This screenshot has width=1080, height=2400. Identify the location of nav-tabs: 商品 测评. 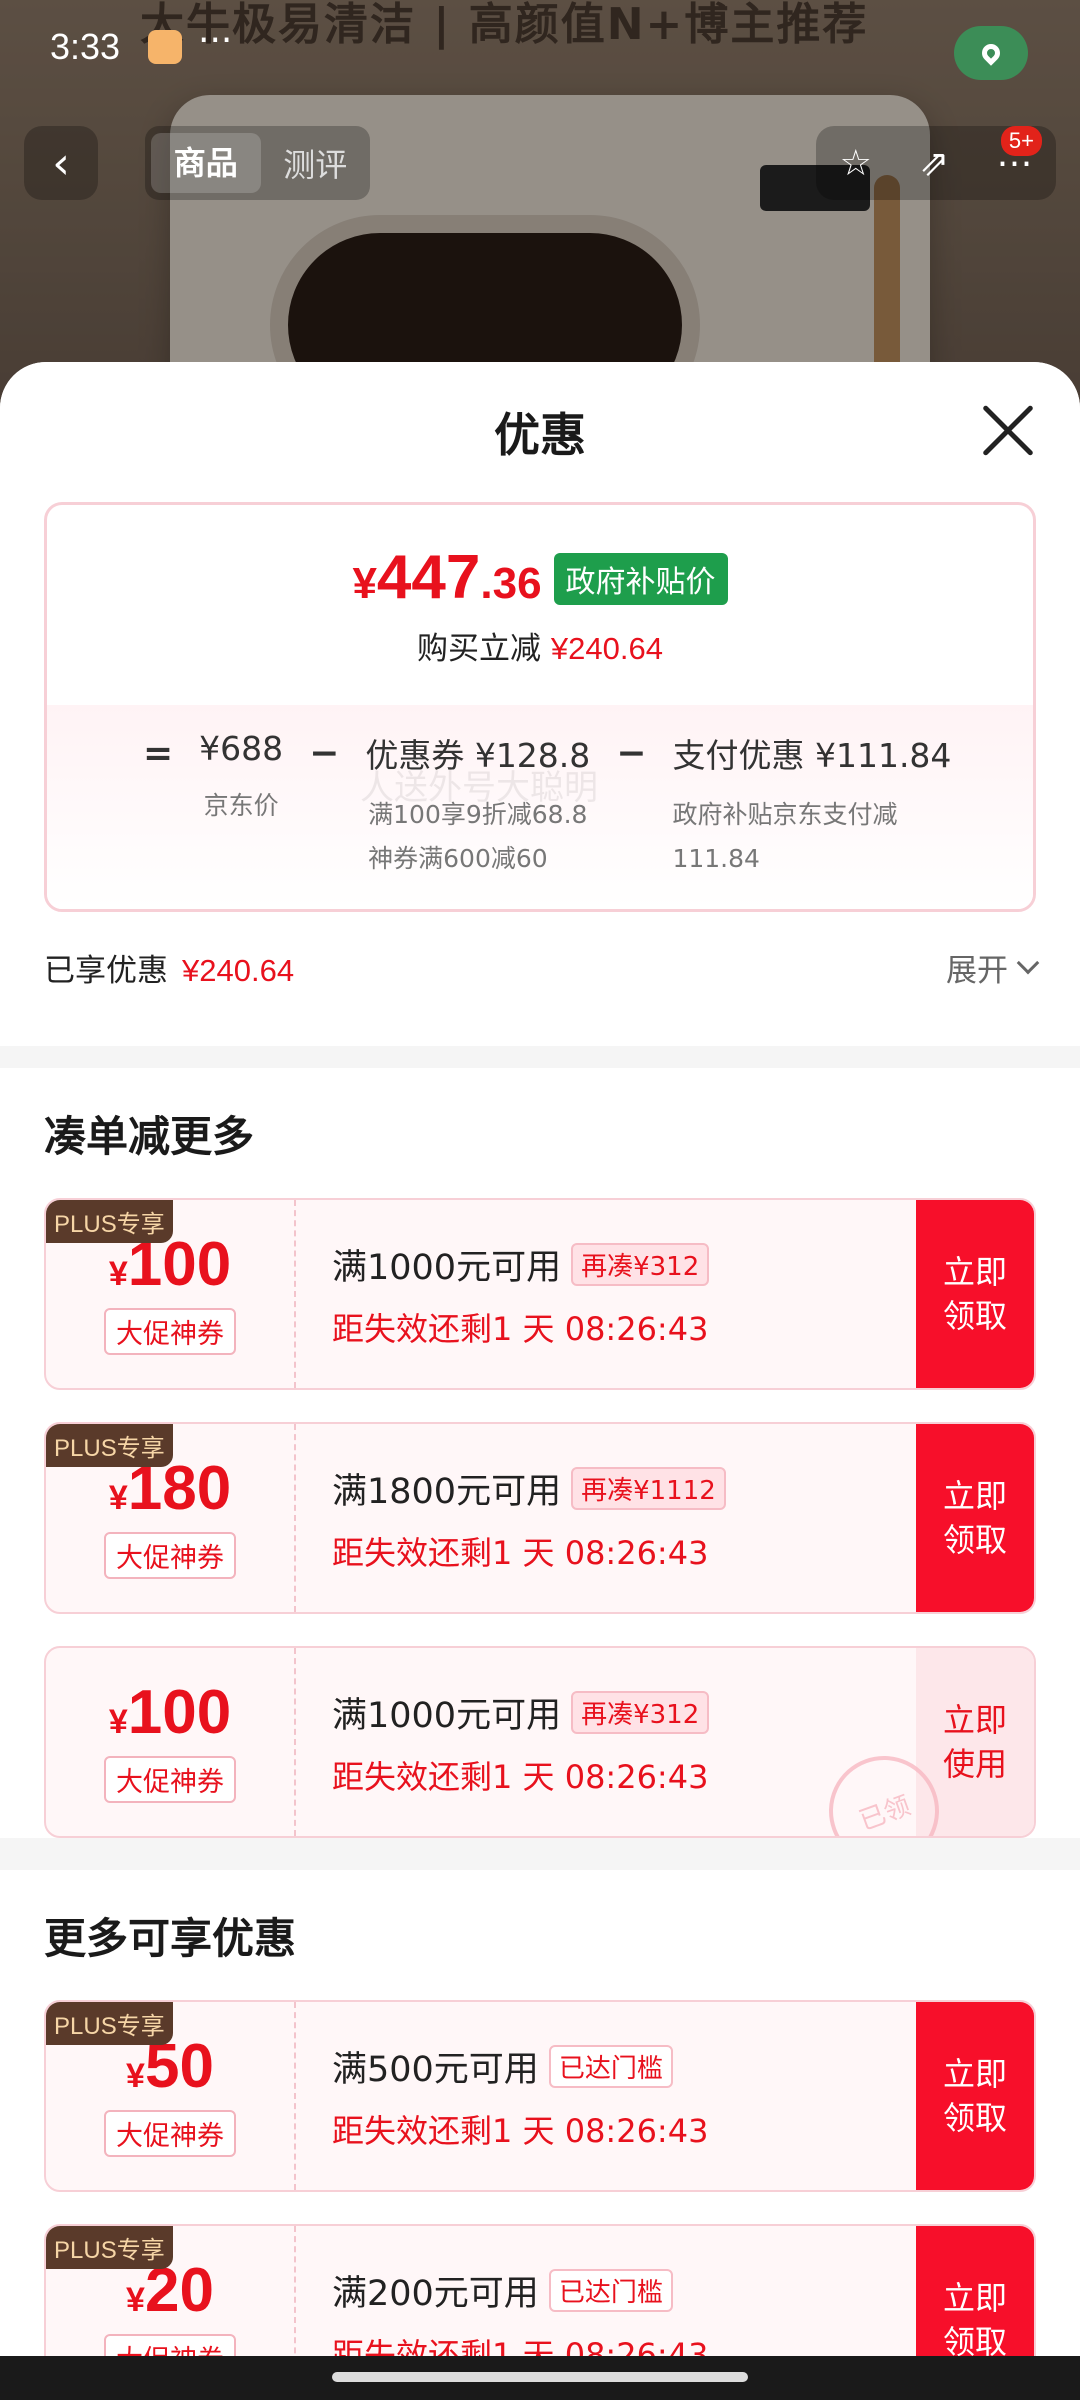
(257, 163).